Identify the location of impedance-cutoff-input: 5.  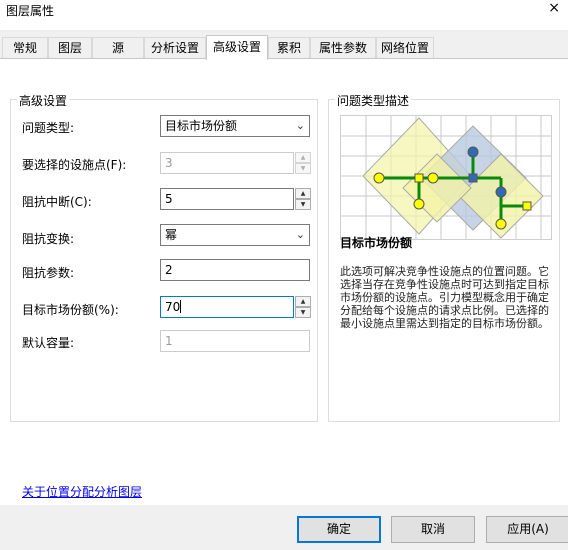
(227, 199).